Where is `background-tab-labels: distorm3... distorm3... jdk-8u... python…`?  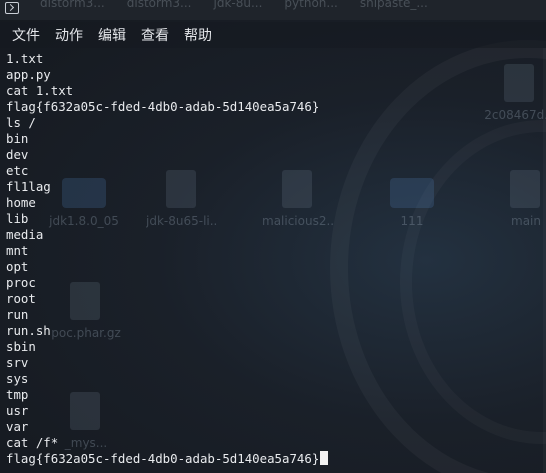
background-tab-labels: distorm3... distorm3... jdk-8u... python… is located at coordinates (234, 5).